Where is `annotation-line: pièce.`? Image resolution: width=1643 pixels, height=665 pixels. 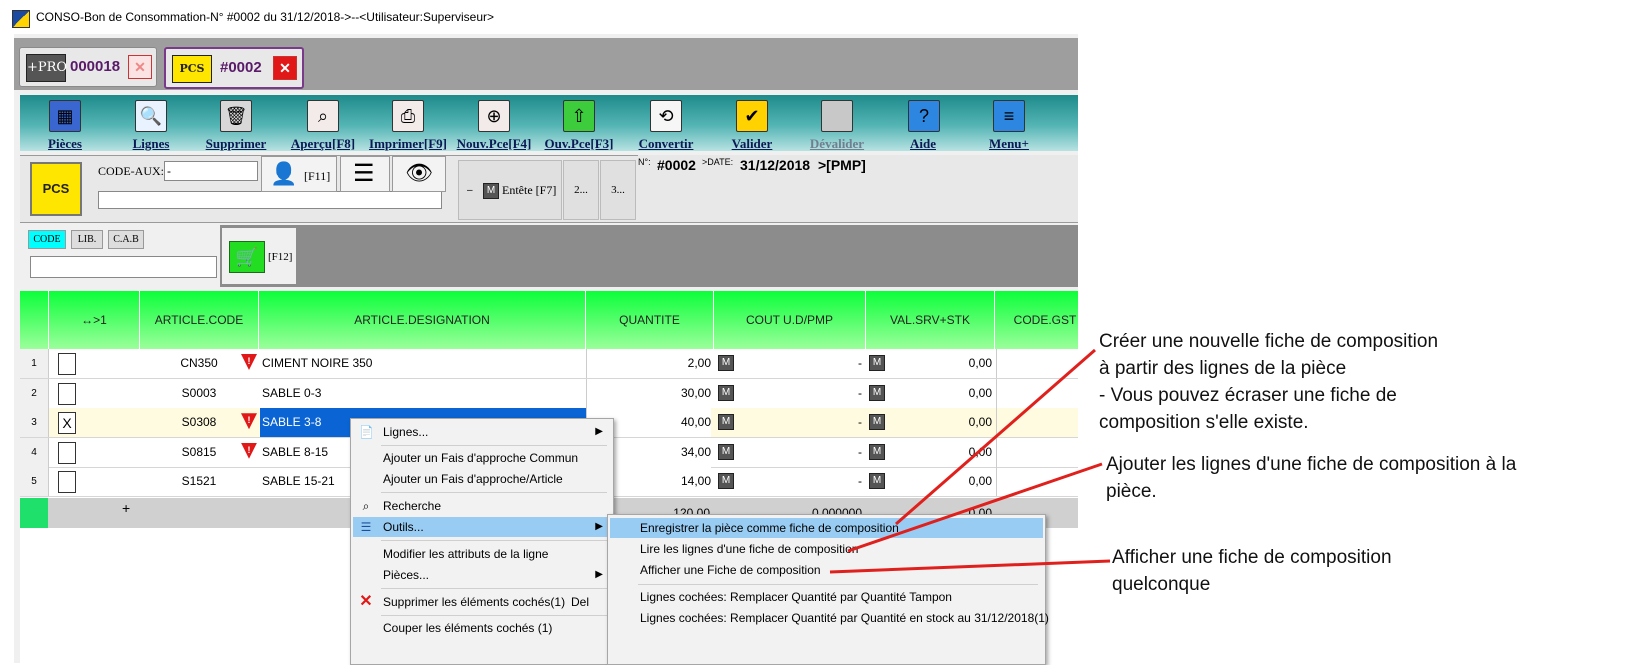
annotation-line: pièce. is located at coordinates (1131, 491).